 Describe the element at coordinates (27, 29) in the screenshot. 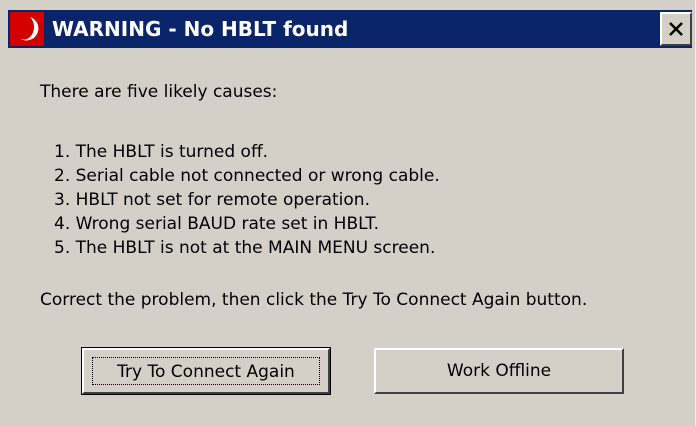

I see `app-logo-icon` at that location.